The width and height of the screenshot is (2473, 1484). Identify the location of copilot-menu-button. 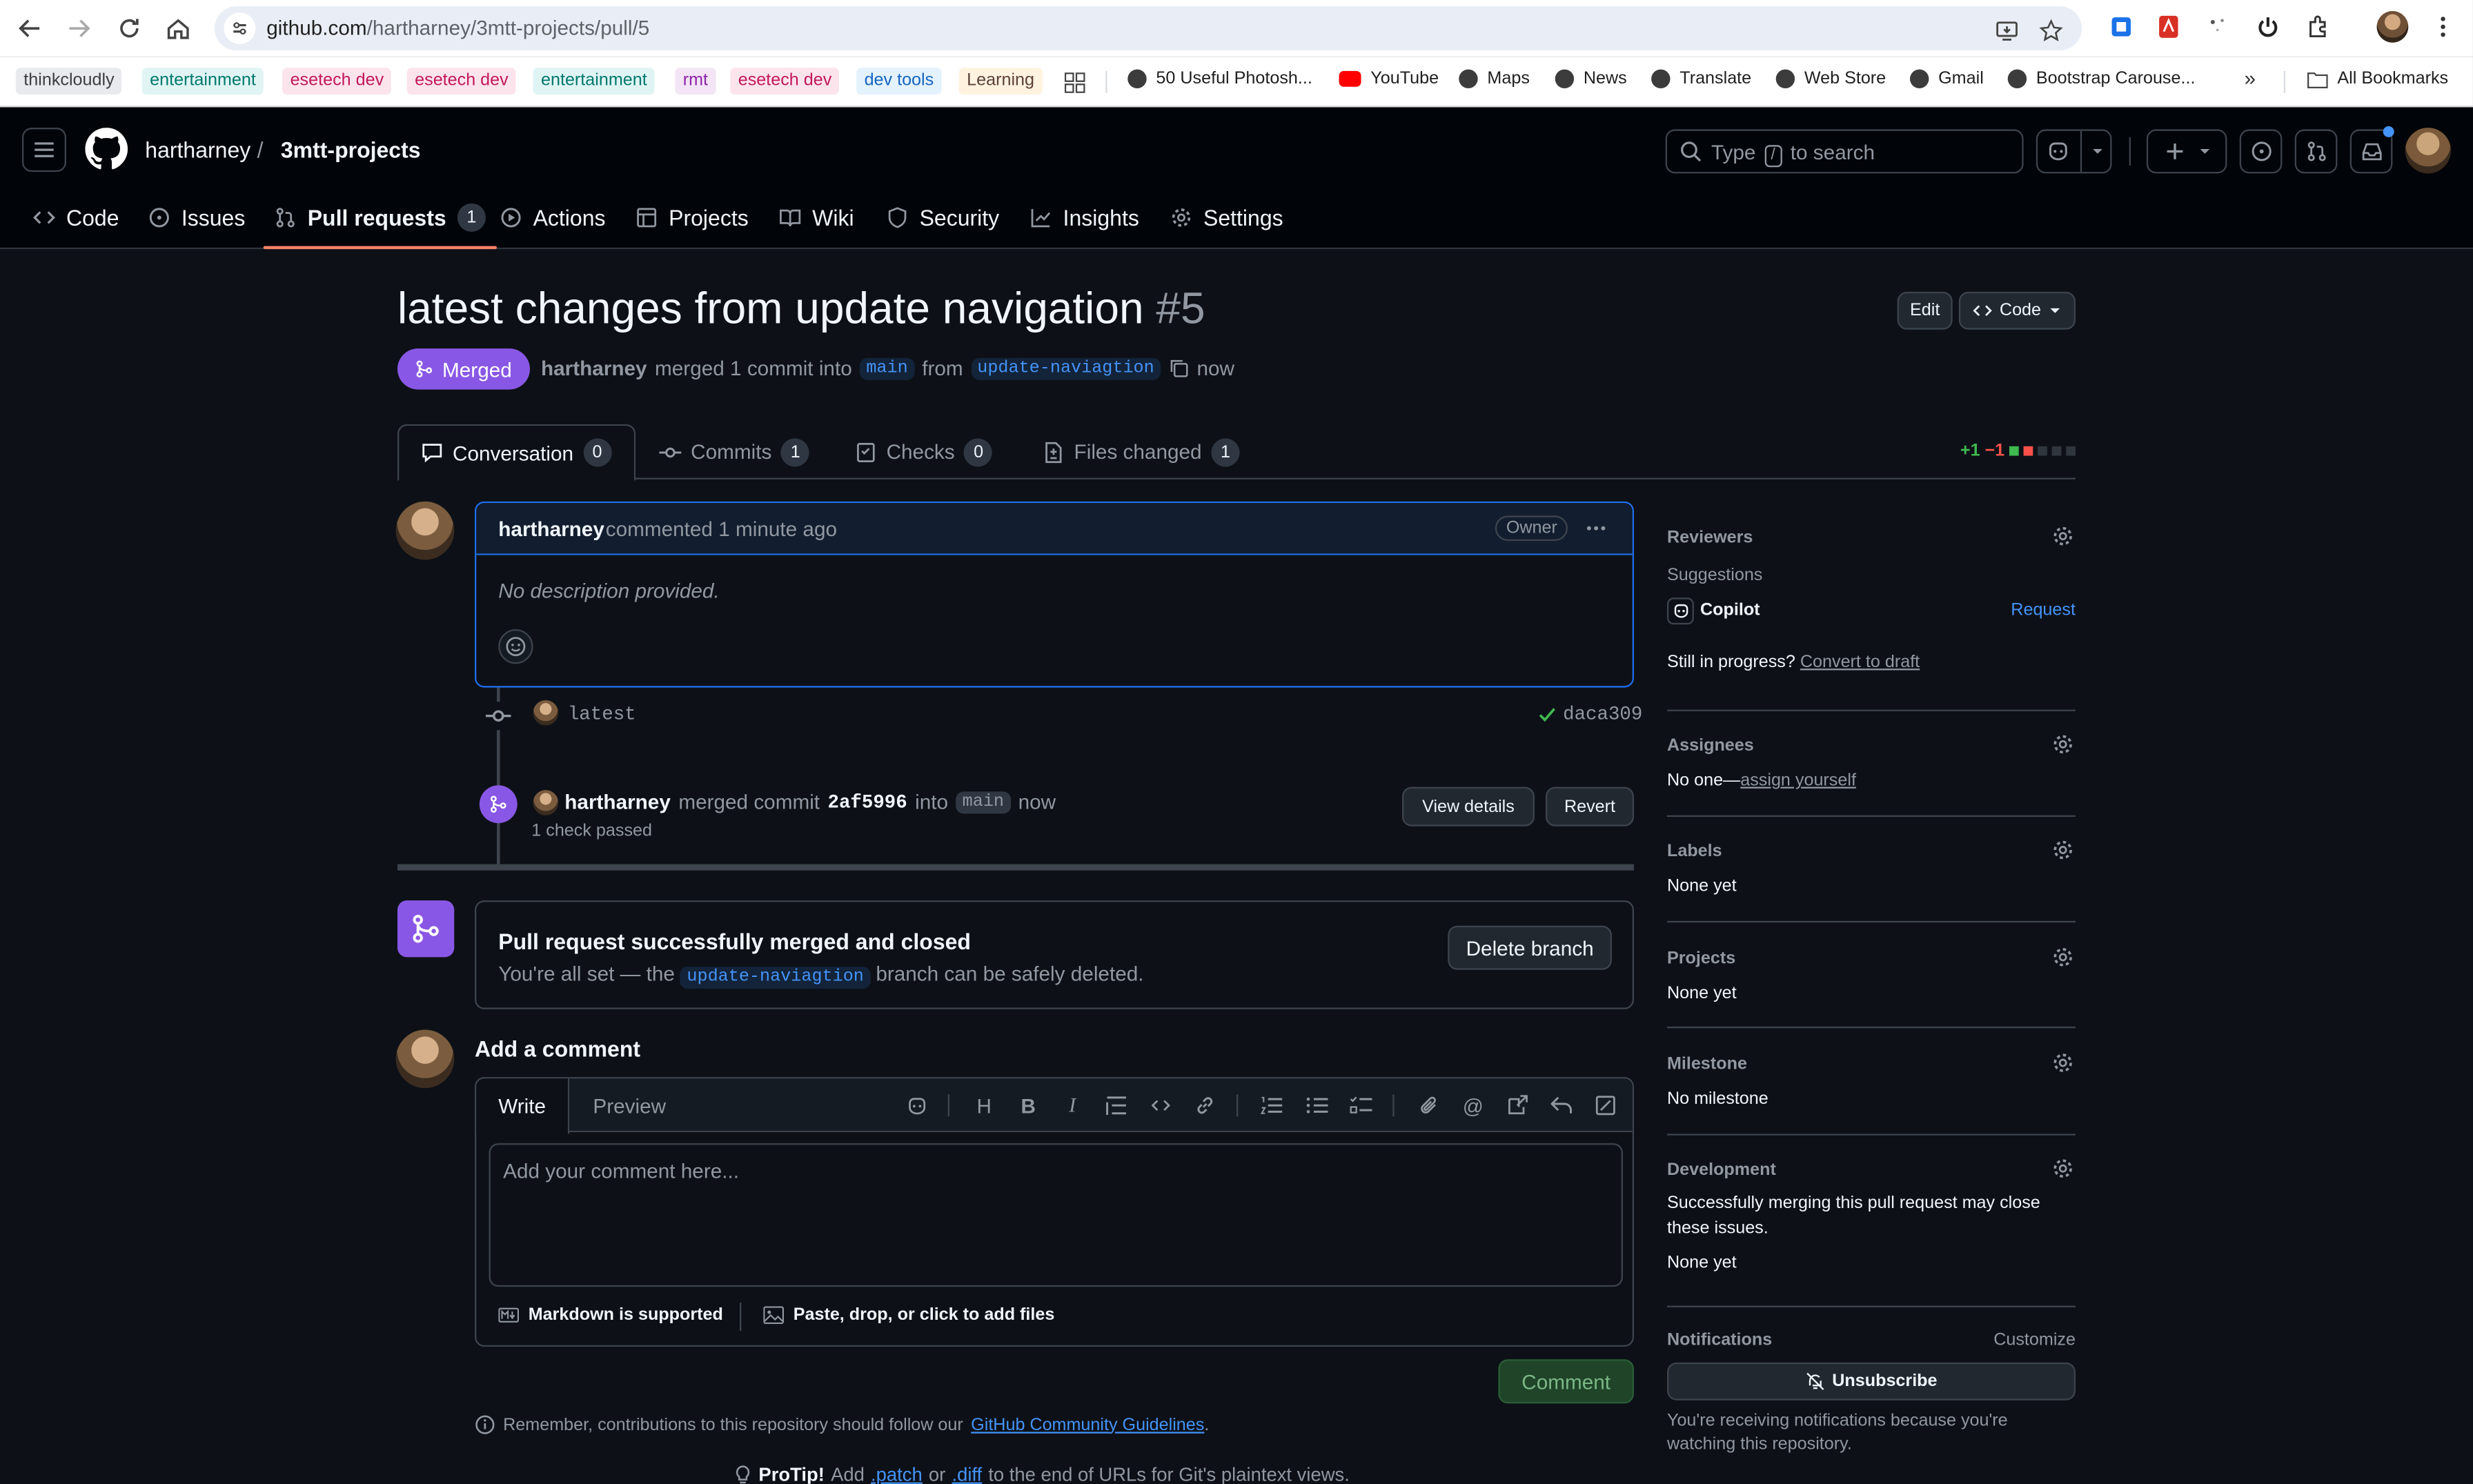
(2074, 151).